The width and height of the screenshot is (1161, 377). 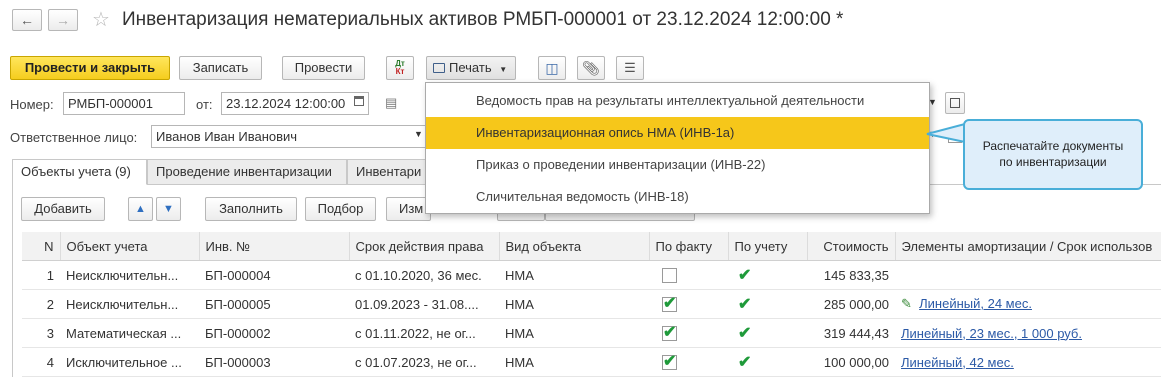 I want to click on print-menu-item-inv18: Сличительная ведомость (ИНВ-18), so click(x=677, y=197).